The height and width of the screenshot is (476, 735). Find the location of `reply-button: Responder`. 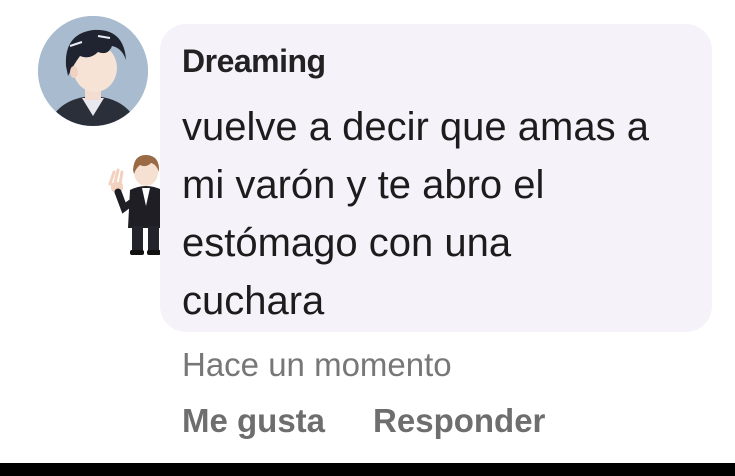

reply-button: Responder is located at coordinates (459, 421).